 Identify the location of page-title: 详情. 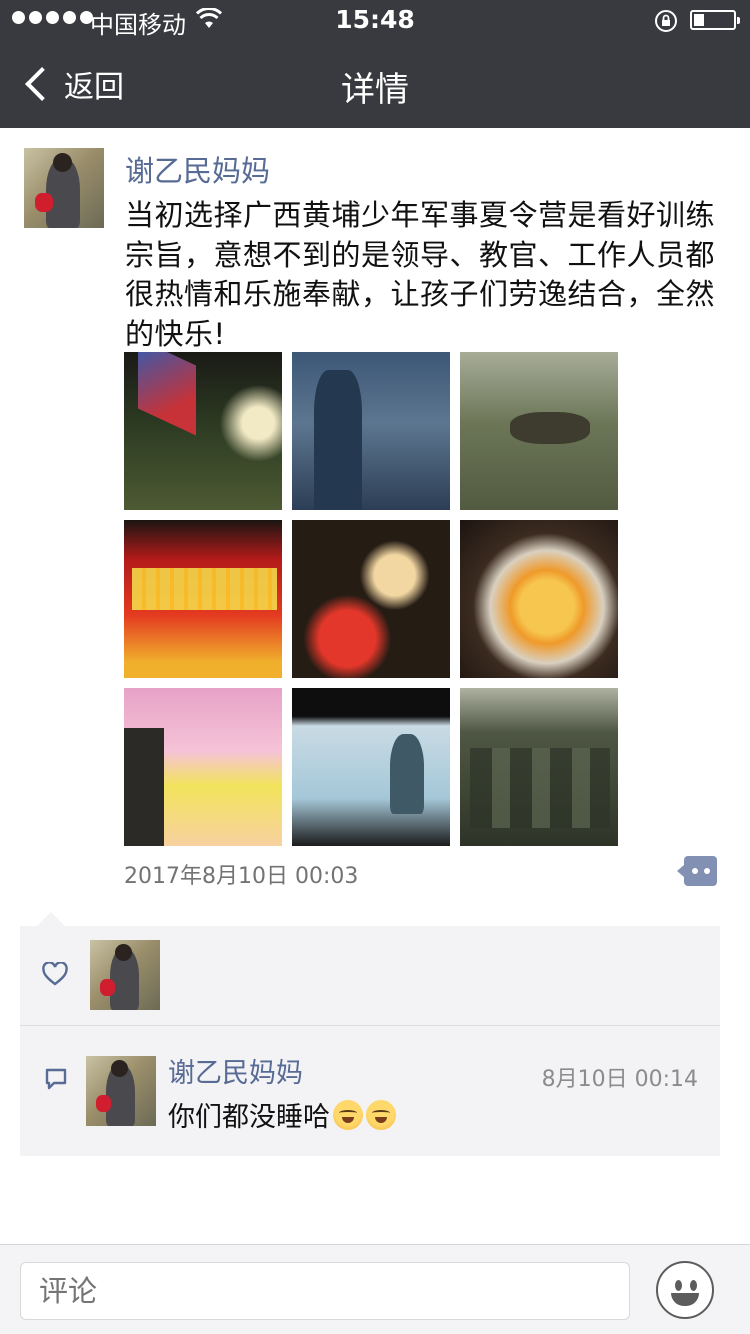
(375, 90).